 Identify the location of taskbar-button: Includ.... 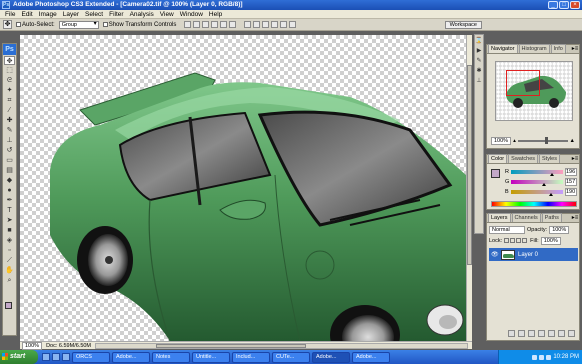
(251, 357).